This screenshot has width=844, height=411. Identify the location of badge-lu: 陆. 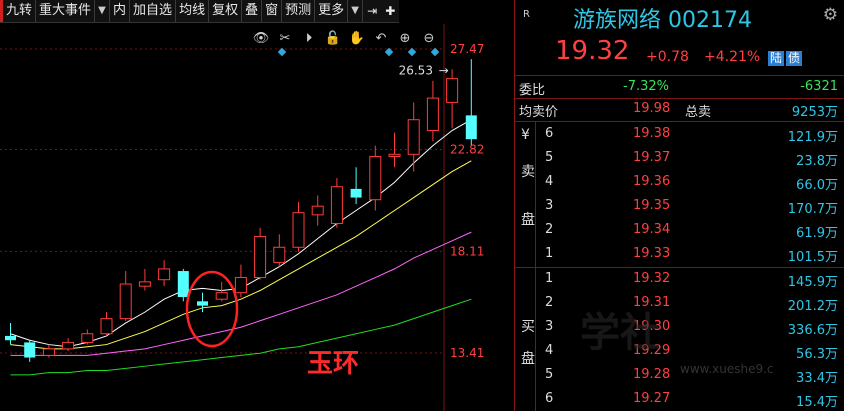
(776, 58).